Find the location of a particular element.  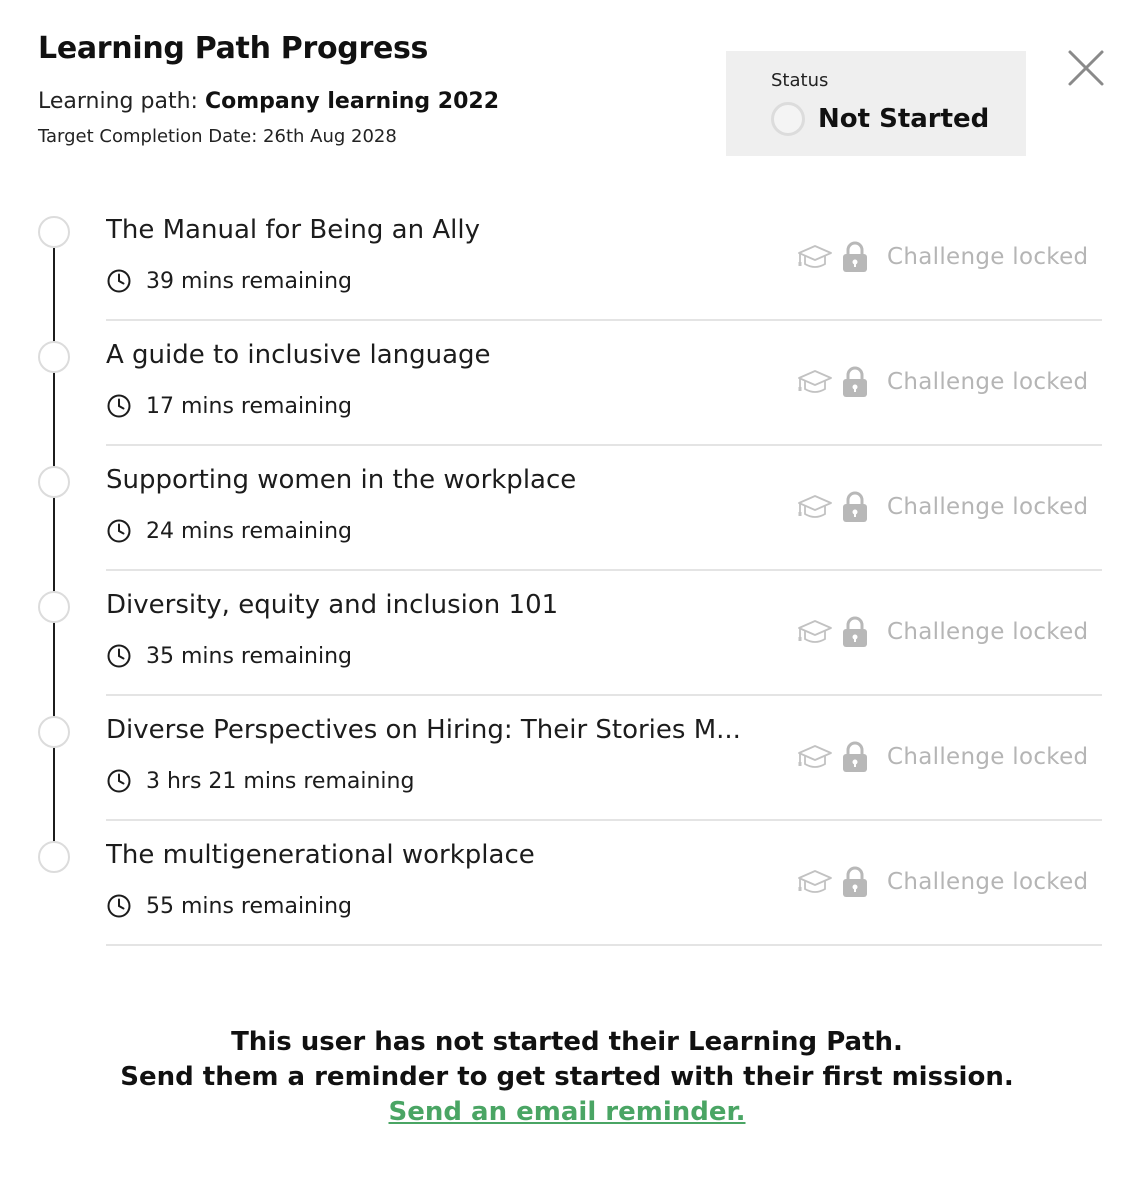

mission-time-remaining: 17 mins remaining is located at coordinates (249, 406).